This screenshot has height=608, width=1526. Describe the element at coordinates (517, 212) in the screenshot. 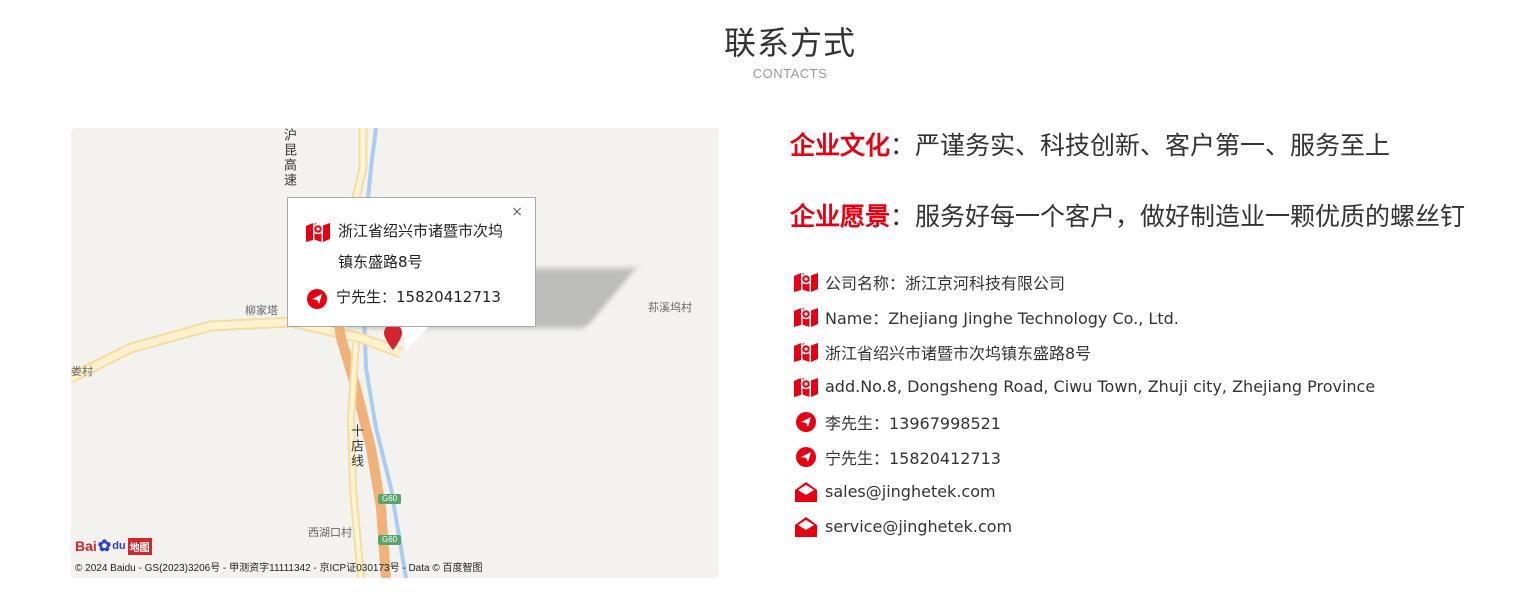

I see `close-icon: ×` at that location.